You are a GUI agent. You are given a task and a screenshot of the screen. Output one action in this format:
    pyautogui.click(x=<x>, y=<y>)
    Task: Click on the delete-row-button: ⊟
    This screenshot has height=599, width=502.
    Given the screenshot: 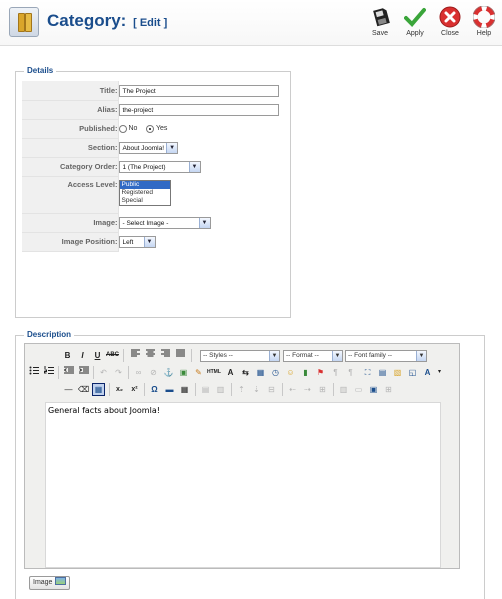 What is the action you would take?
    pyautogui.click(x=271, y=389)
    